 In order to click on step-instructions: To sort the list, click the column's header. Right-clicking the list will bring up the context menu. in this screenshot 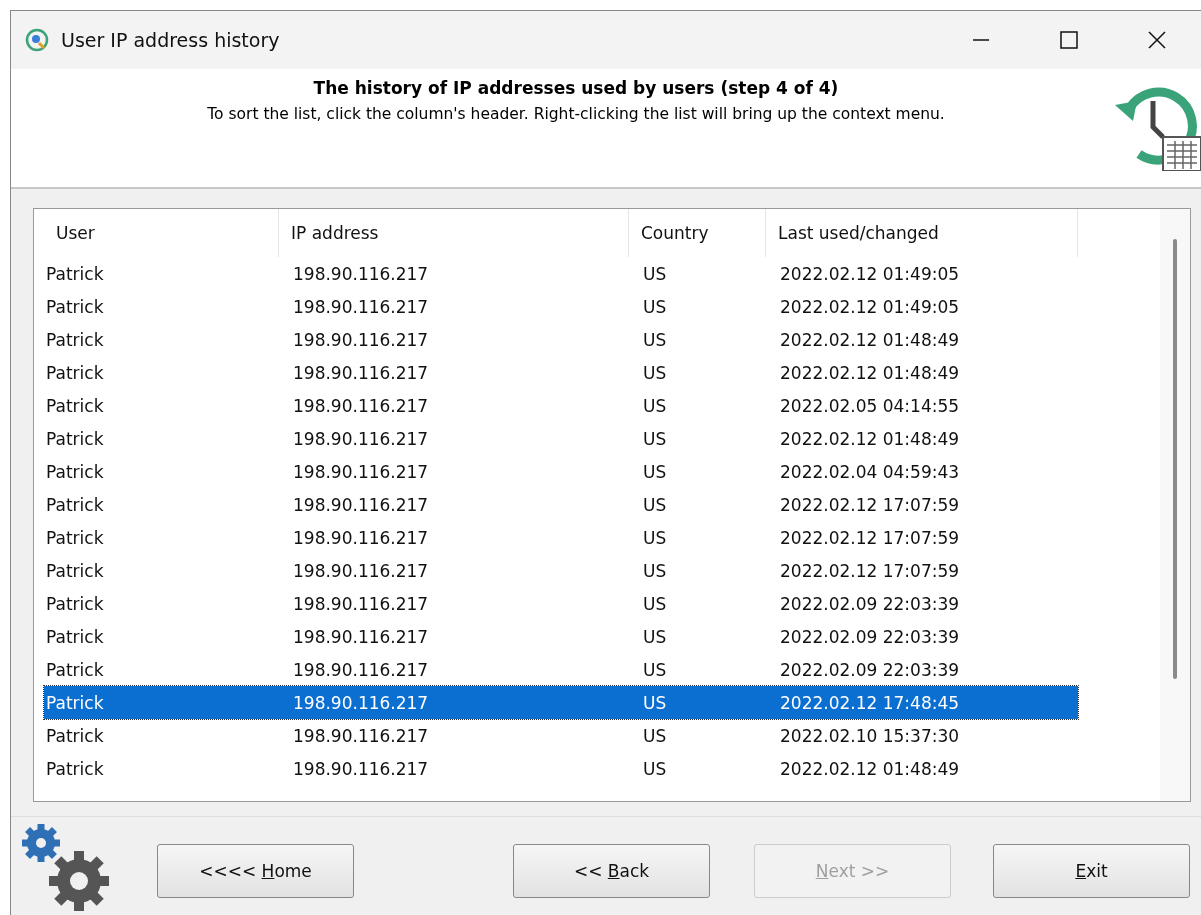, I will do `click(576, 114)`.